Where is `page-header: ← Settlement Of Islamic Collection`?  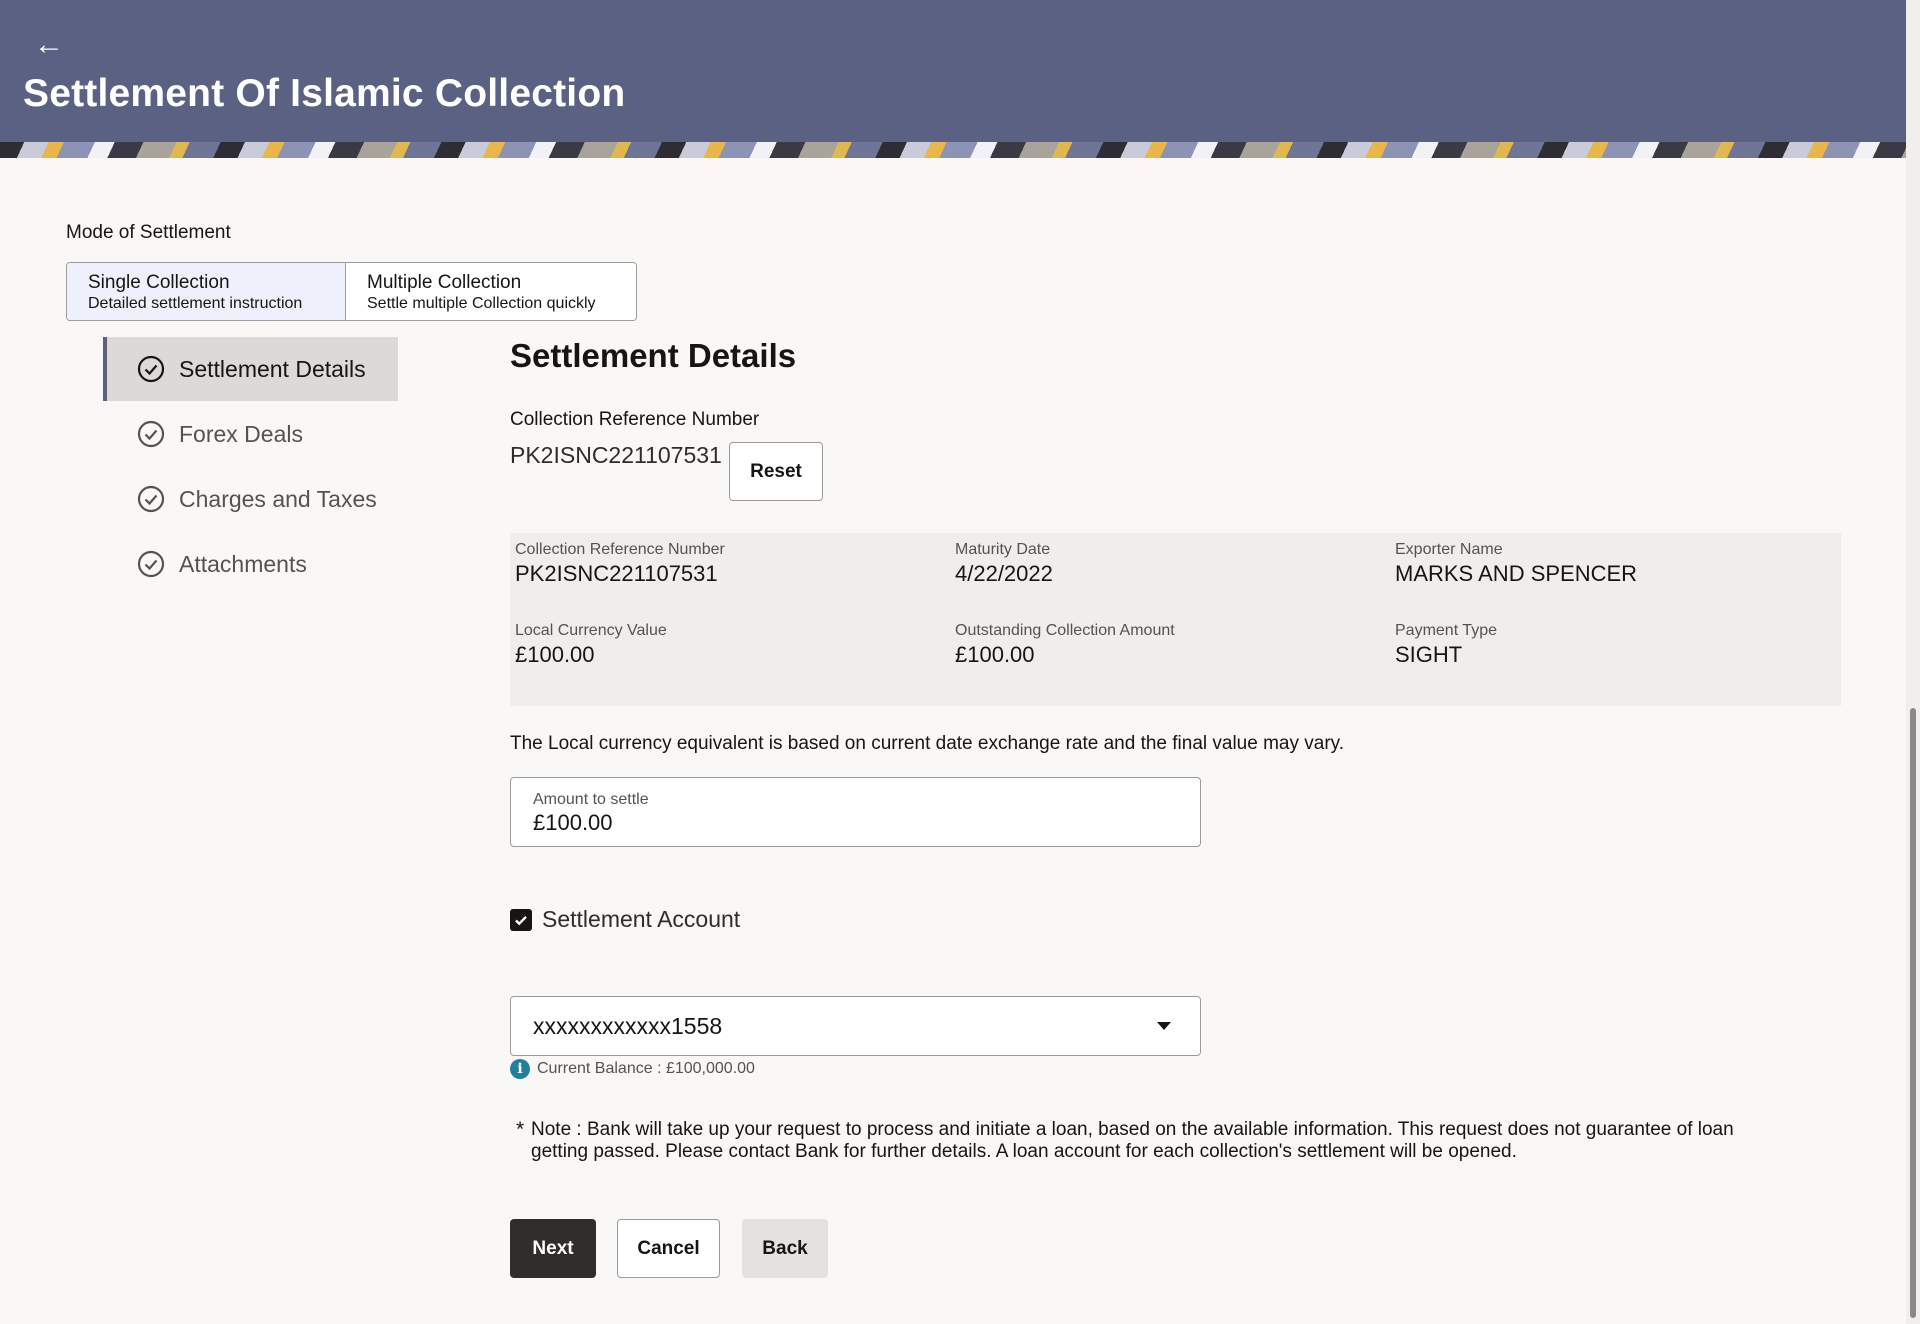
page-header: ← Settlement Of Islamic Collection is located at coordinates (953, 79).